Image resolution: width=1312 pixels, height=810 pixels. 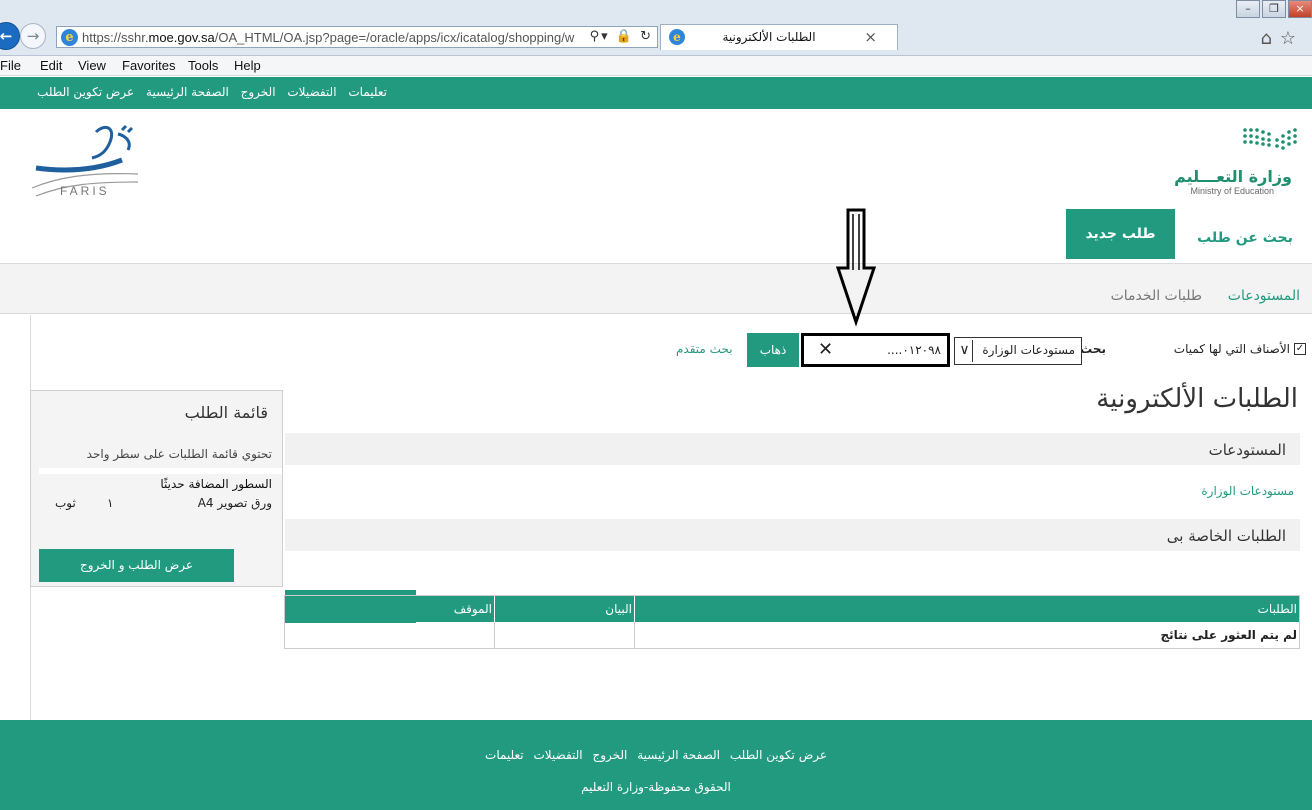 I want to click on cart-divider, so click(x=160, y=471).